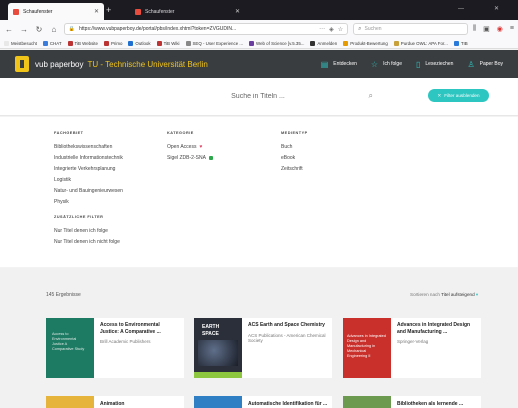 Image resolution: width=518 pixels, height=408 pixels. Describe the element at coordinates (374, 64) in the screenshot. I see `star-icon: ☆` at that location.